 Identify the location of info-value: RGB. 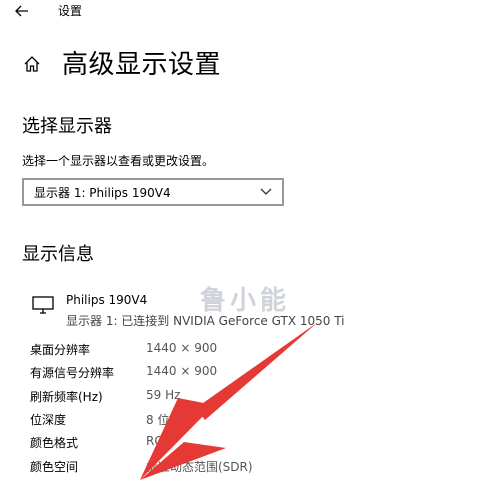
(159, 441).